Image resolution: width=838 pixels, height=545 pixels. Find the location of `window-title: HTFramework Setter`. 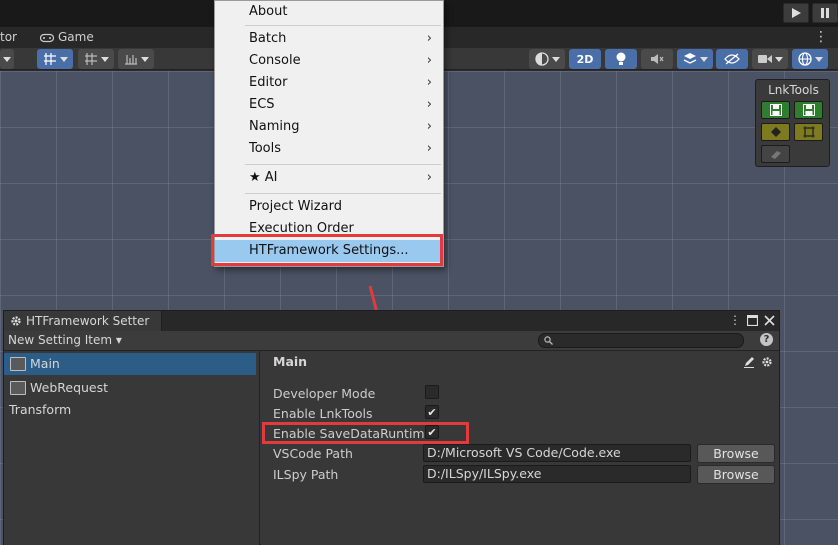

window-title: HTFramework Setter is located at coordinates (88, 321).